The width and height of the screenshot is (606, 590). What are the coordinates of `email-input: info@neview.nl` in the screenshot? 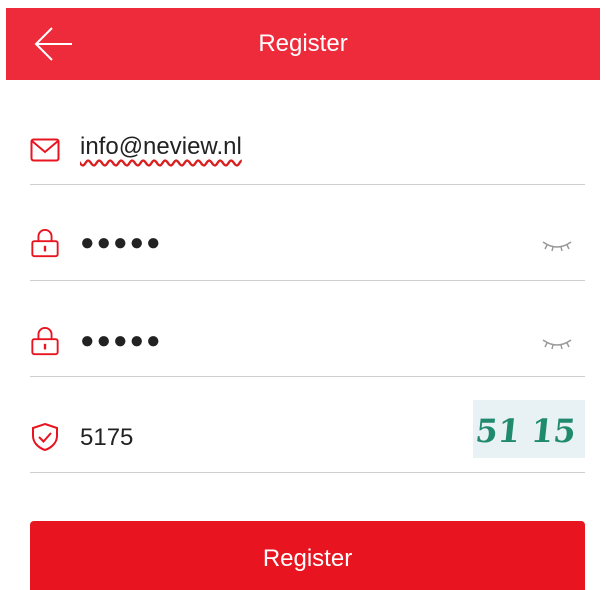 It's located at (161, 147).